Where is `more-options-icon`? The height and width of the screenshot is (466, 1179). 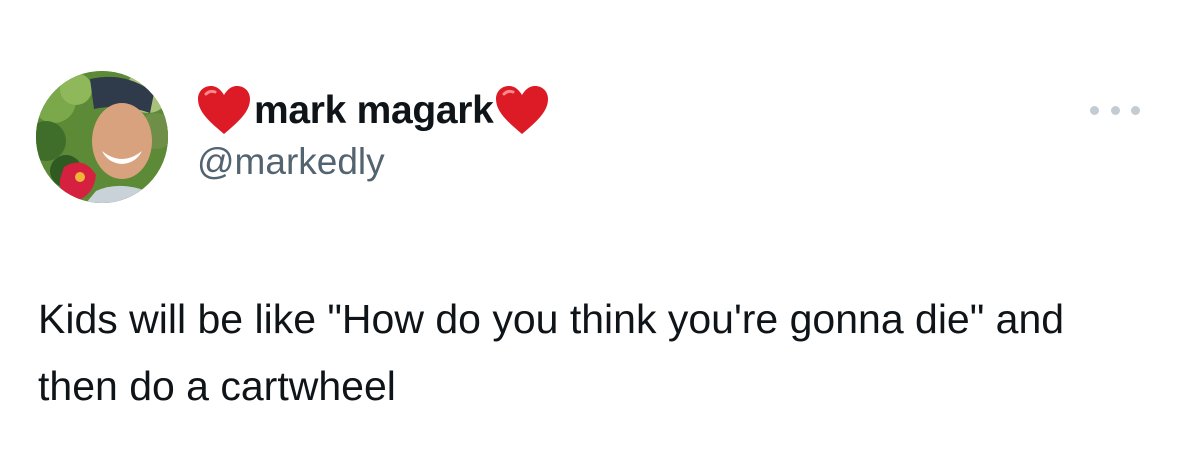 more-options-icon is located at coordinates (1115, 110).